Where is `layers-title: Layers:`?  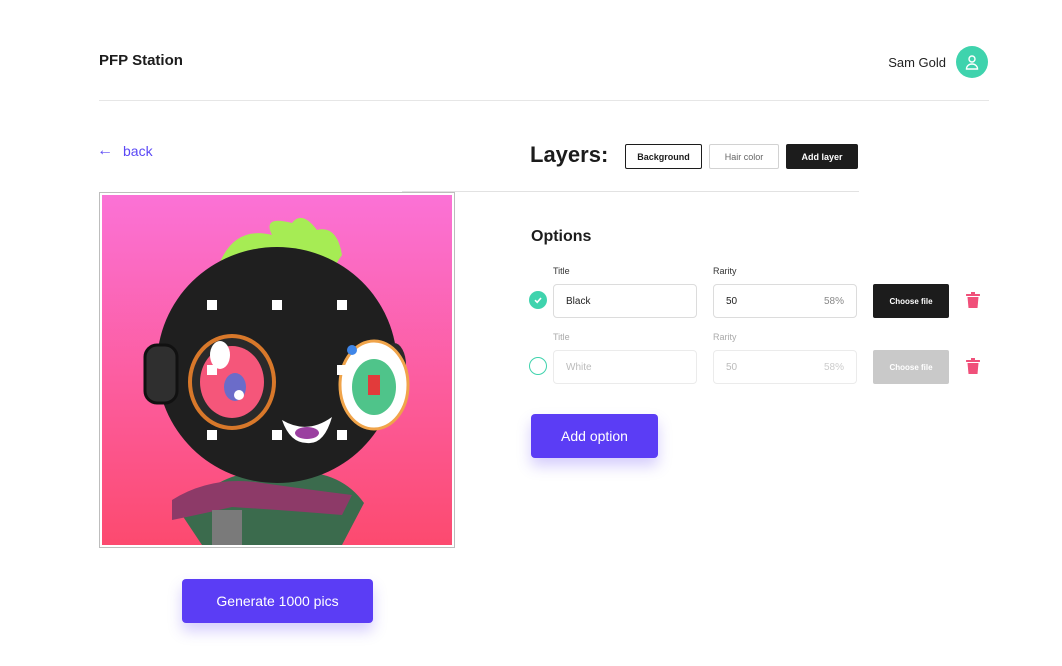 layers-title: Layers: is located at coordinates (569, 154).